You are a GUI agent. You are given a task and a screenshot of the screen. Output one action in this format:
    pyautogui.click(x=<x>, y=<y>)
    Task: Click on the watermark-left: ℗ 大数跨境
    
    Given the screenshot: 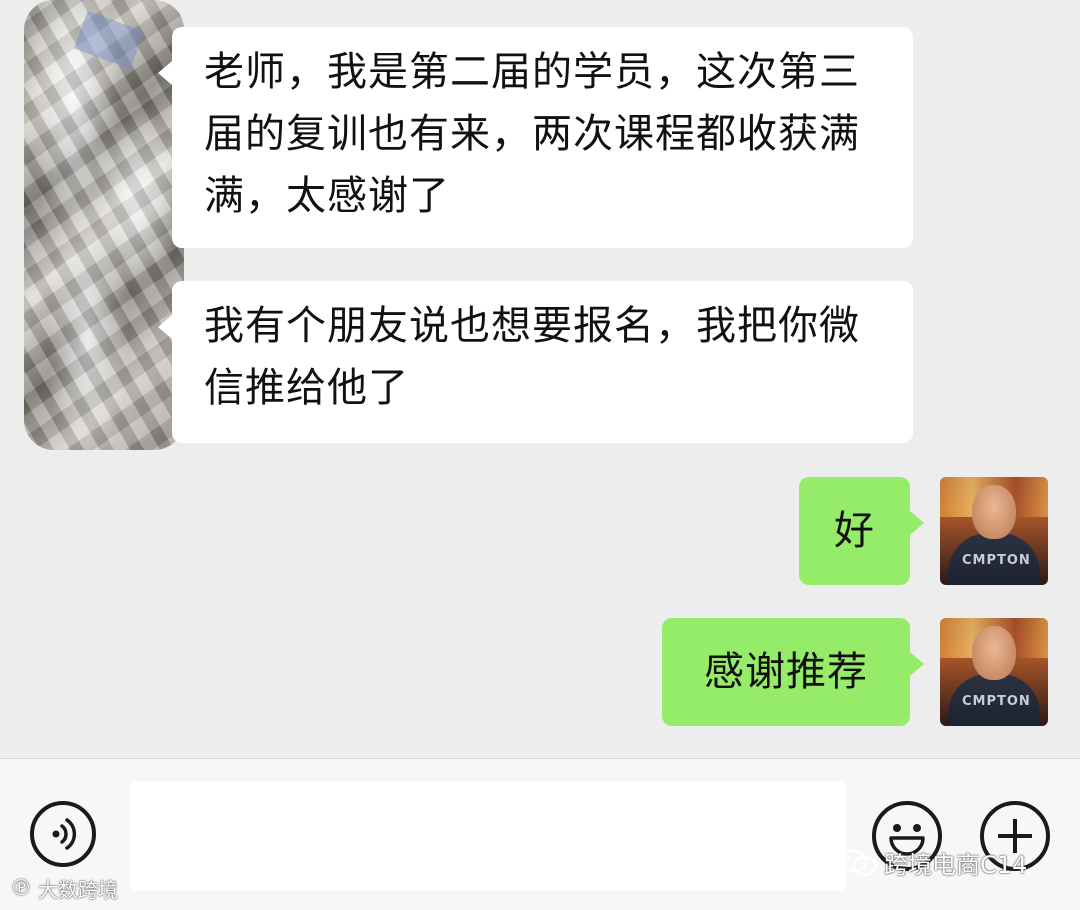 What is the action you would take?
    pyautogui.click(x=64, y=888)
    